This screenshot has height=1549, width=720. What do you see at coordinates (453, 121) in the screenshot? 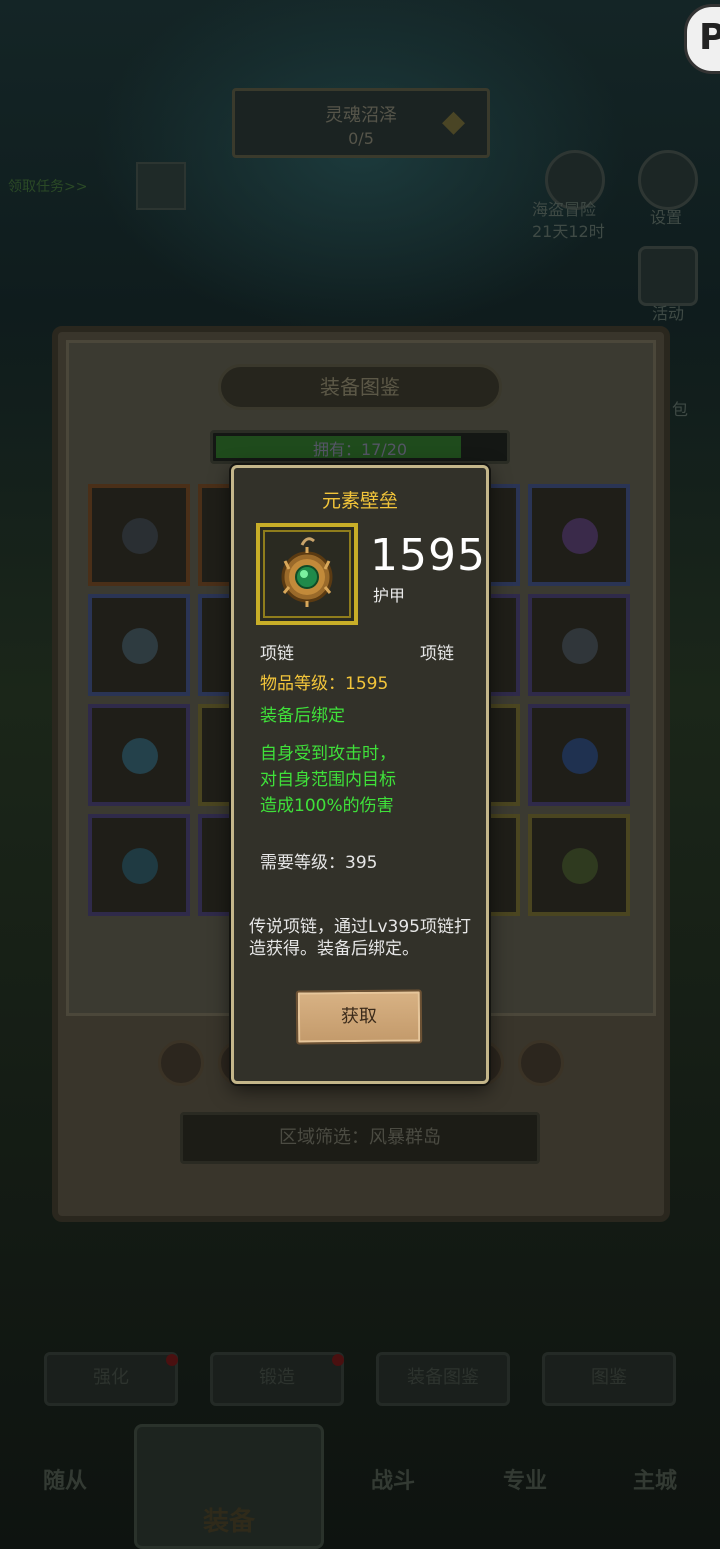
I see `quest-arrow-icon: ◆` at bounding box center [453, 121].